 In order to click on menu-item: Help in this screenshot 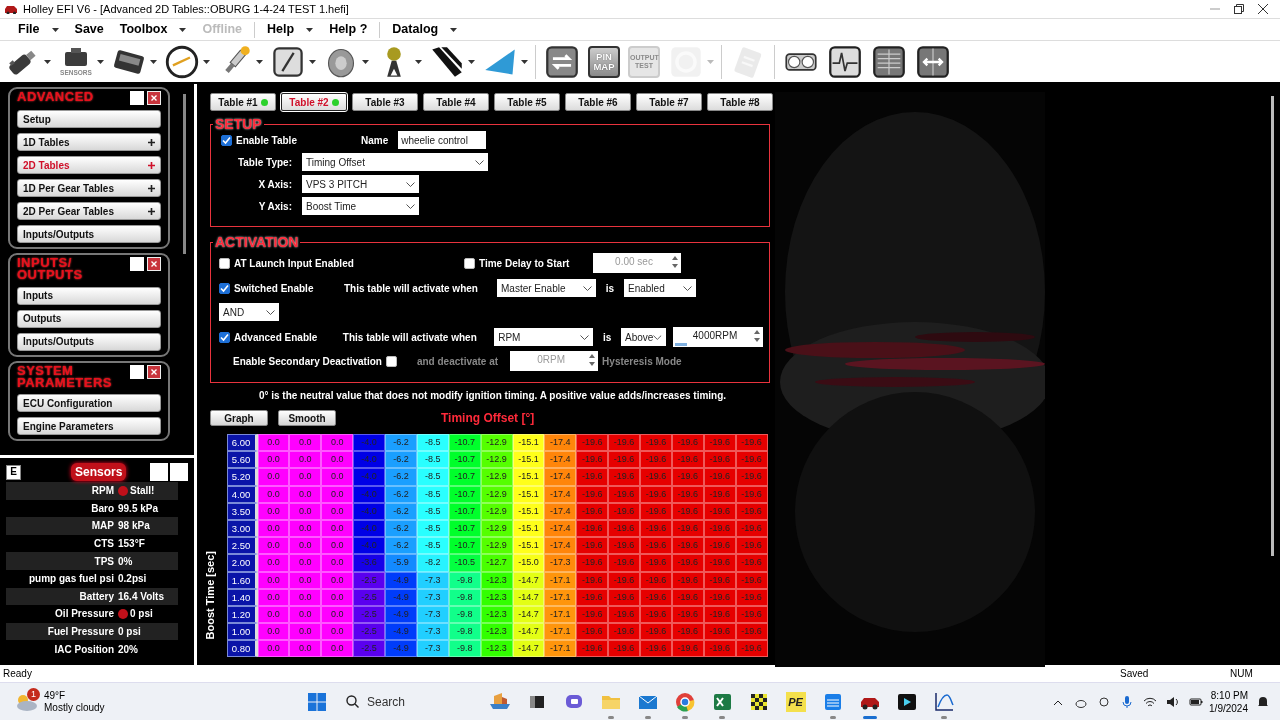, I will do `click(290, 29)`.